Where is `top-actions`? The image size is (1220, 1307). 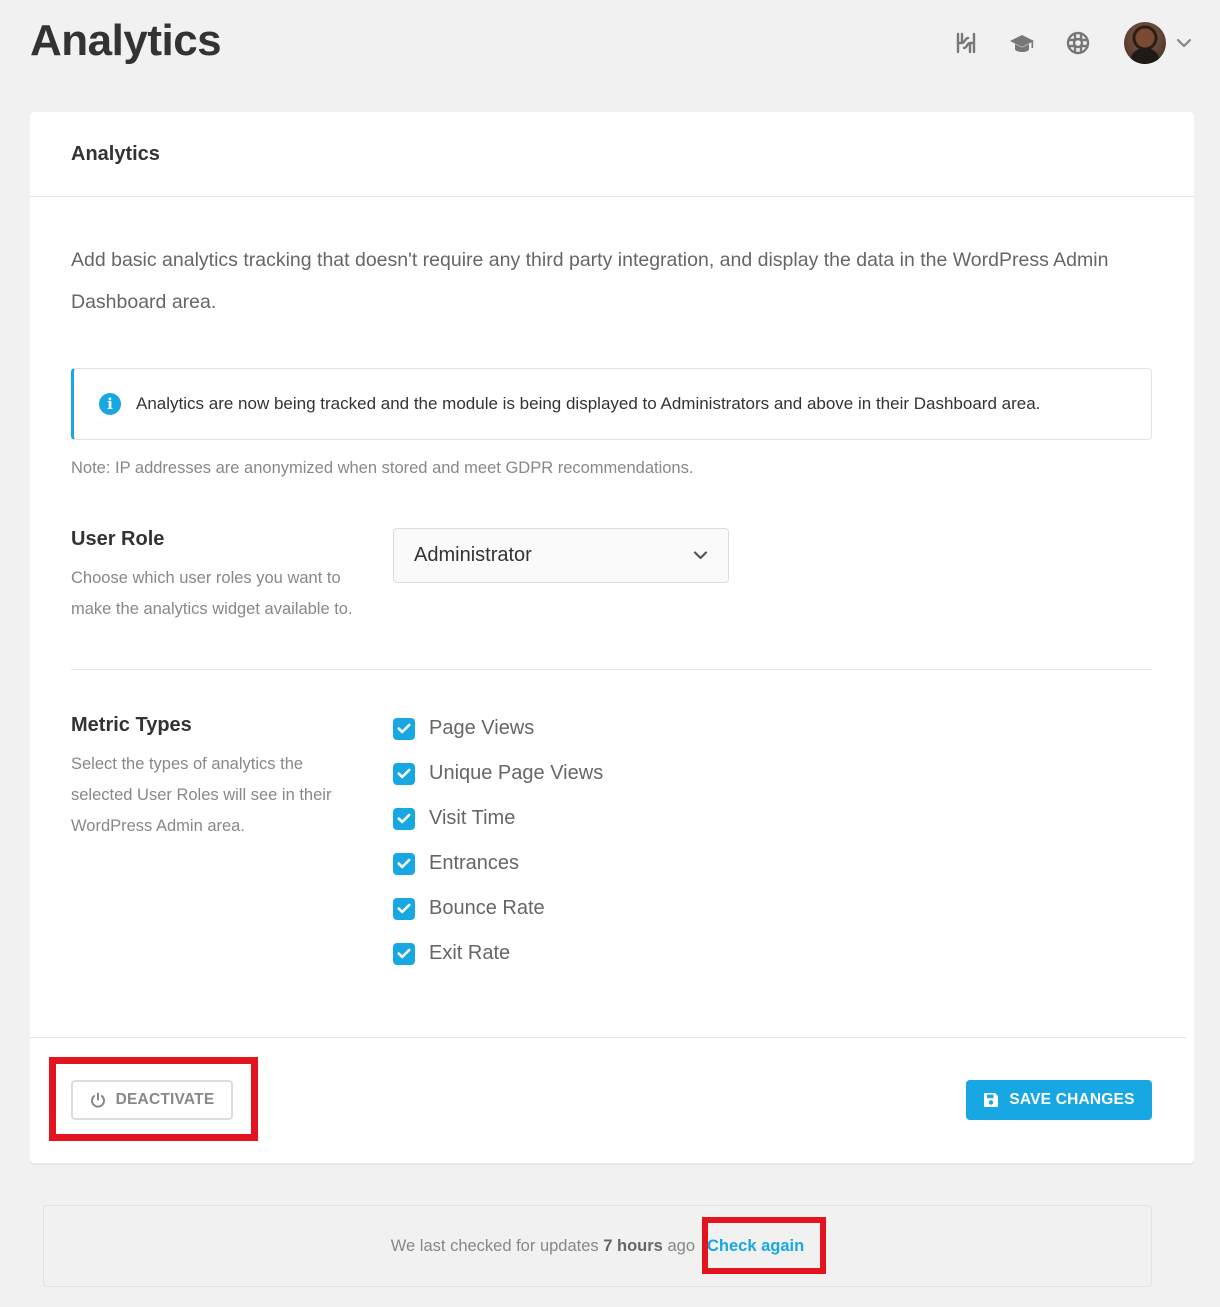
top-actions is located at coordinates (1065, 43).